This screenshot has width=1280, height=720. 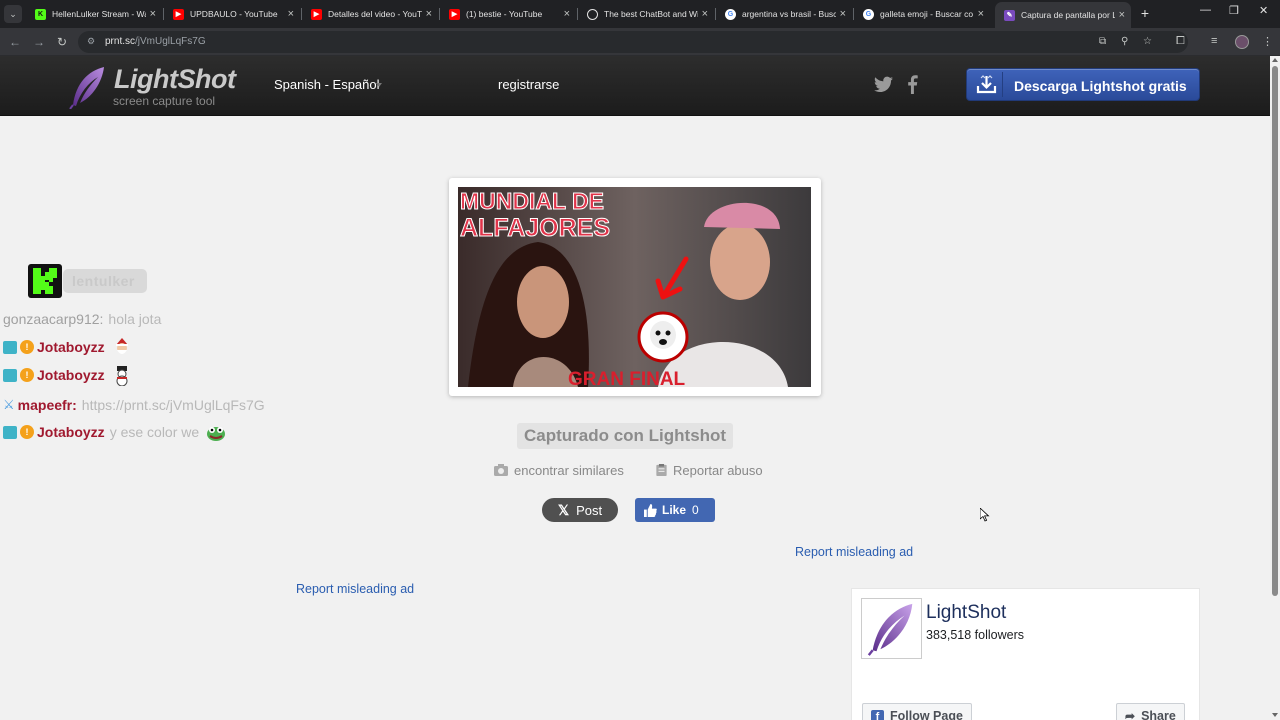 I want to click on youtube-icon: ▶, so click(x=454, y=14).